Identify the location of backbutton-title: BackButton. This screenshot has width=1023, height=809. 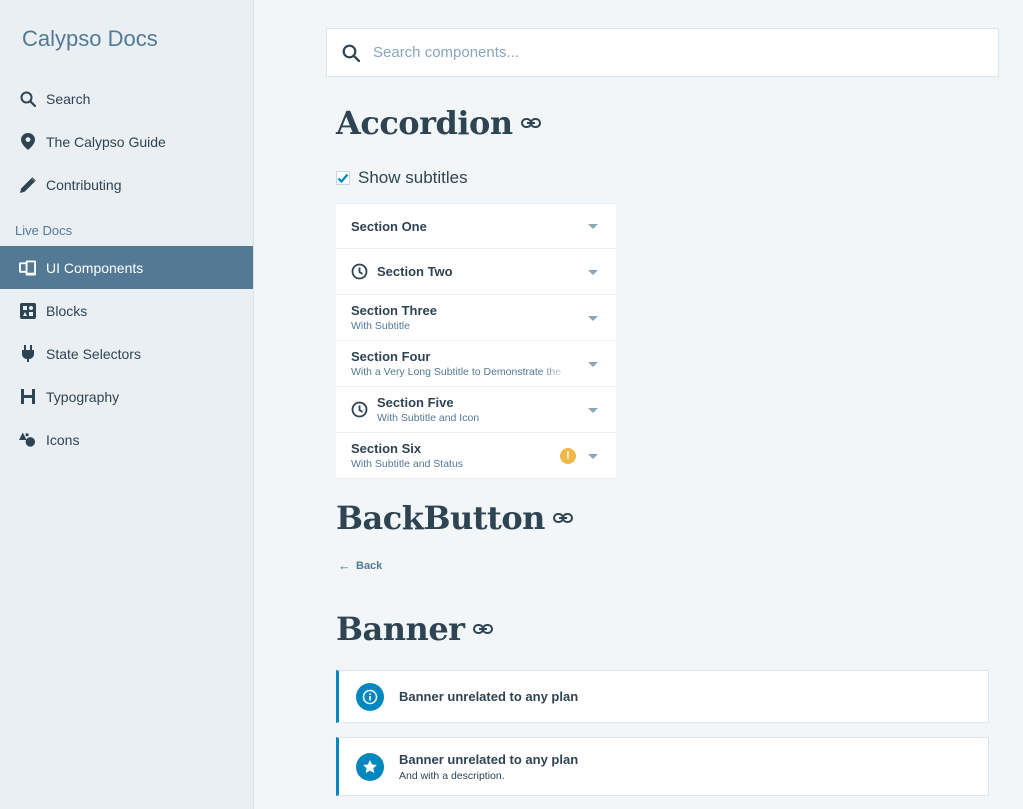
(440, 518).